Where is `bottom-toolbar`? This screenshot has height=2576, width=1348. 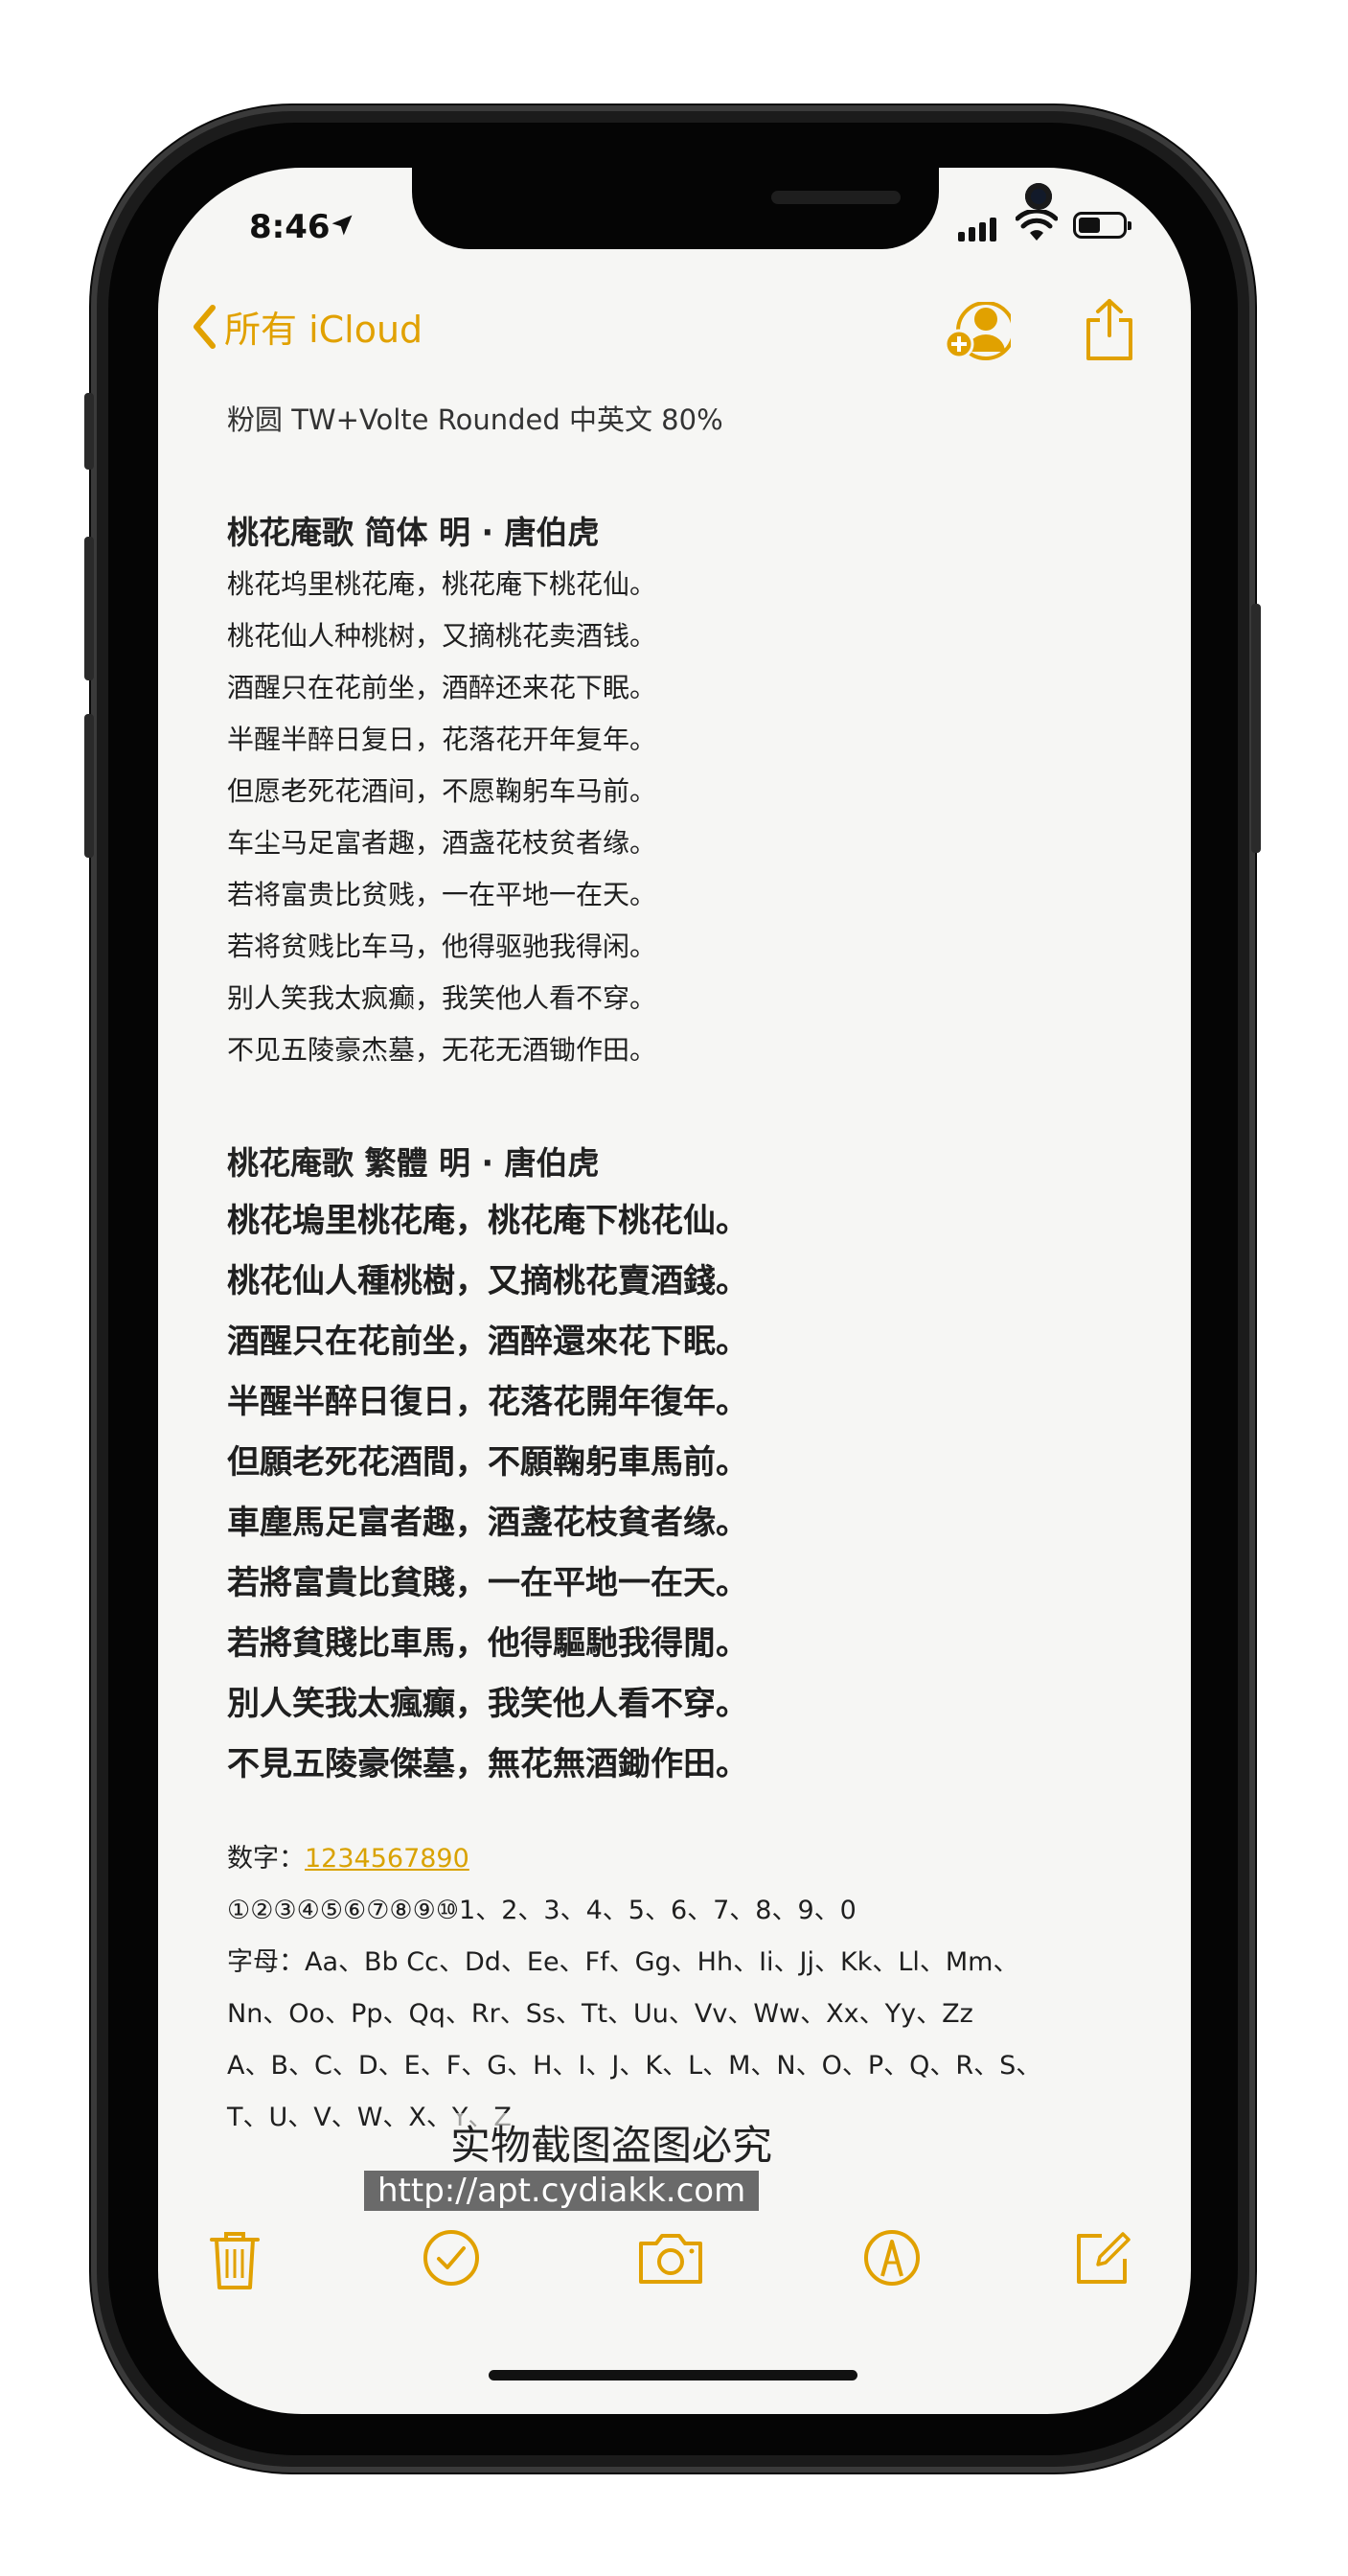 bottom-toolbar is located at coordinates (675, 2271).